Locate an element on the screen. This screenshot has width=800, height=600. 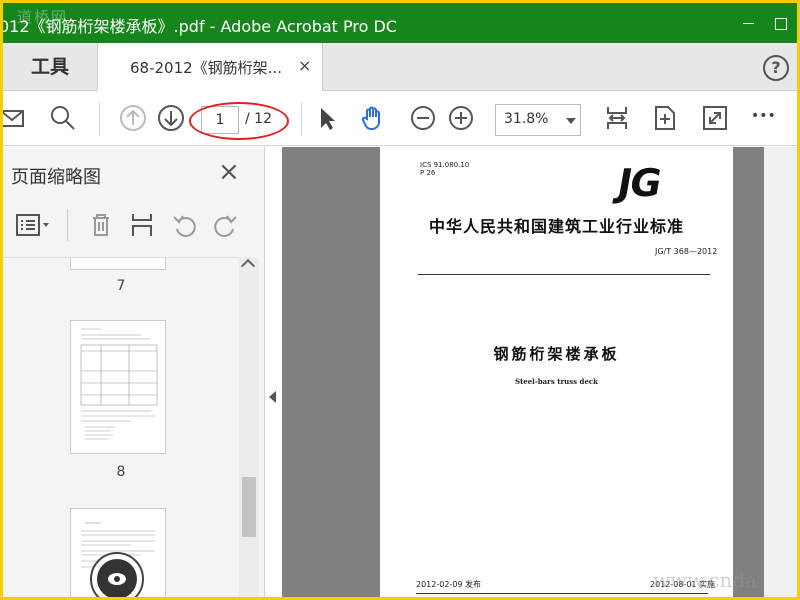
extract-page-icon is located at coordinates (143, 225).